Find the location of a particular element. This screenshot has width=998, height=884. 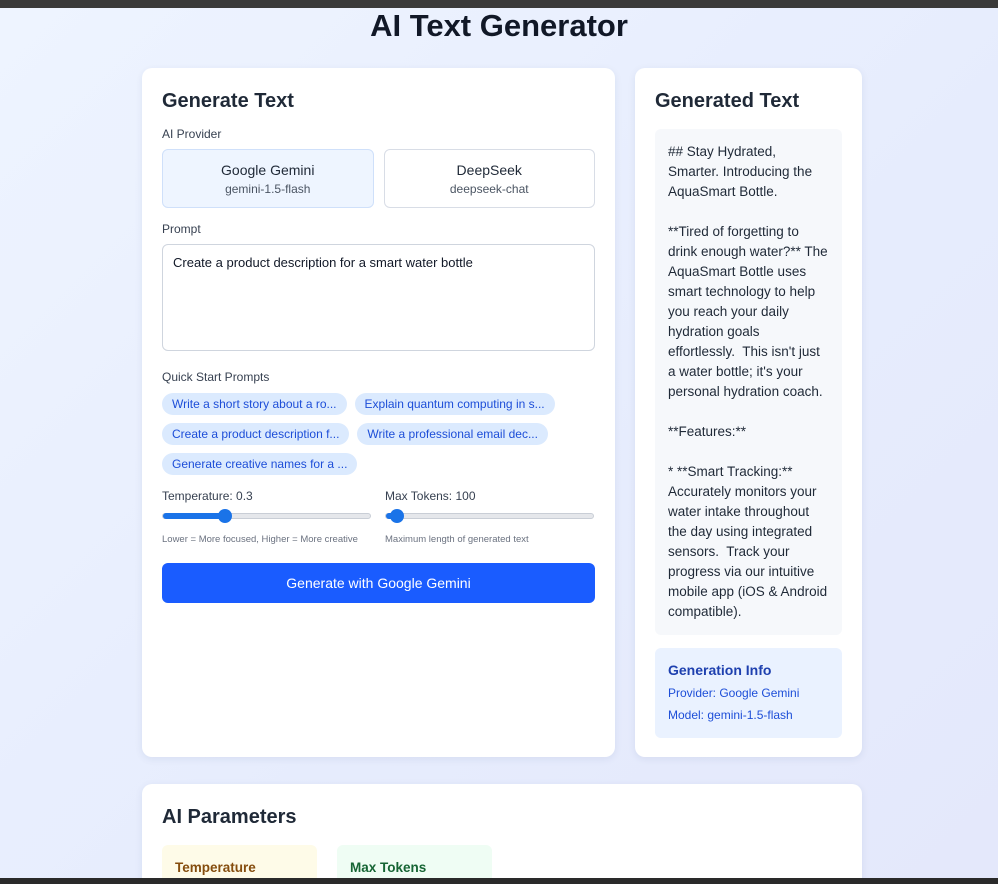

max-tokens-hint: Maximum length of generated text is located at coordinates (457, 539).